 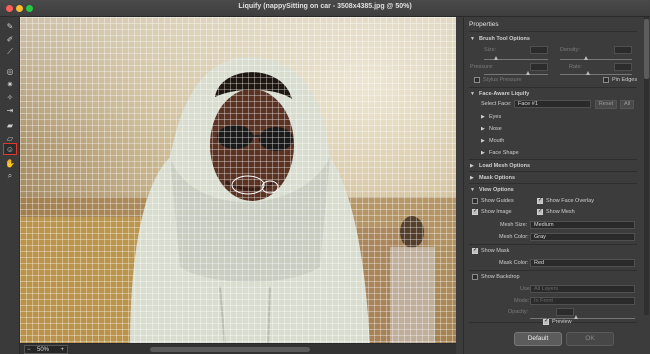 I want to click on zoom-icon: ⌕, so click(x=10, y=176).